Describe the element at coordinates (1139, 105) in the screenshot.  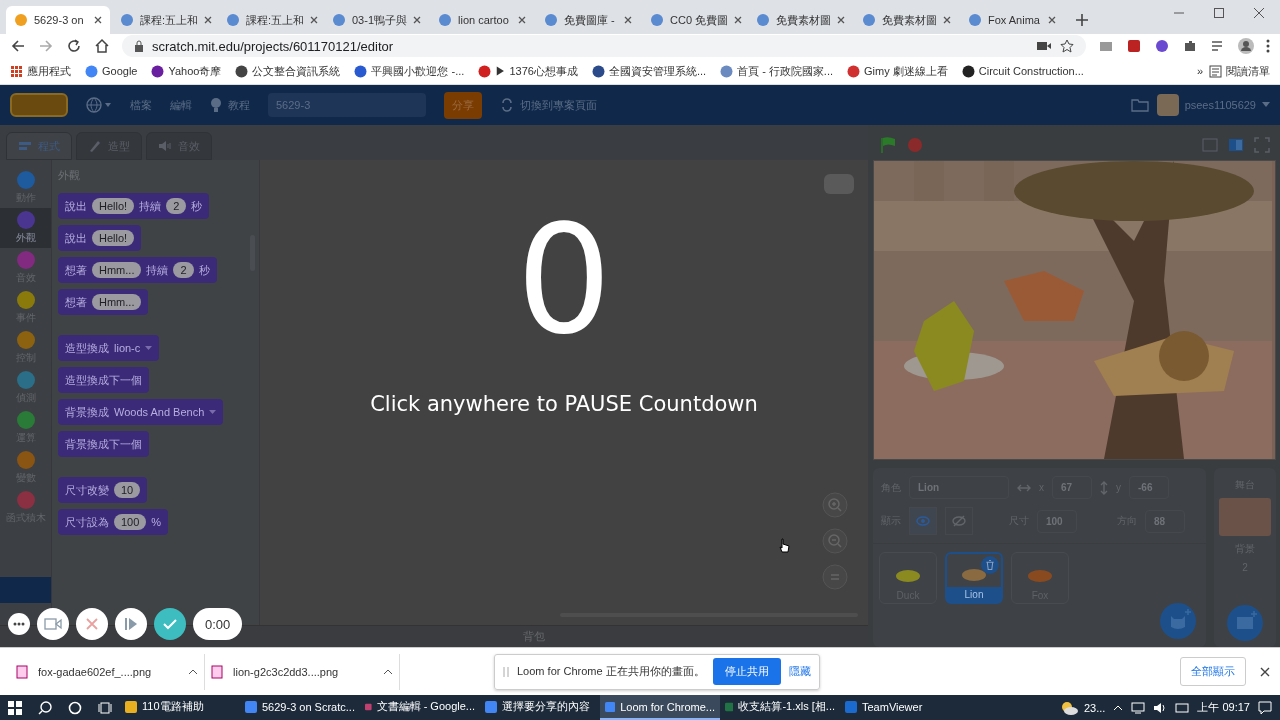
I see `folder-icon` at that location.